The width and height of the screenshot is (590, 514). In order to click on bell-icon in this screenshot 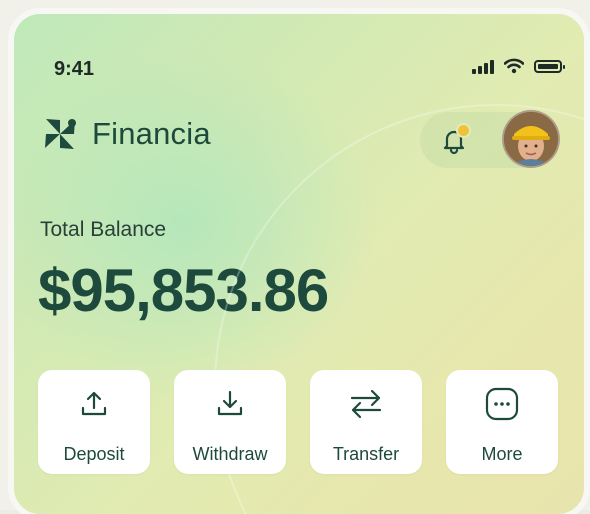, I will do `click(454, 140)`.